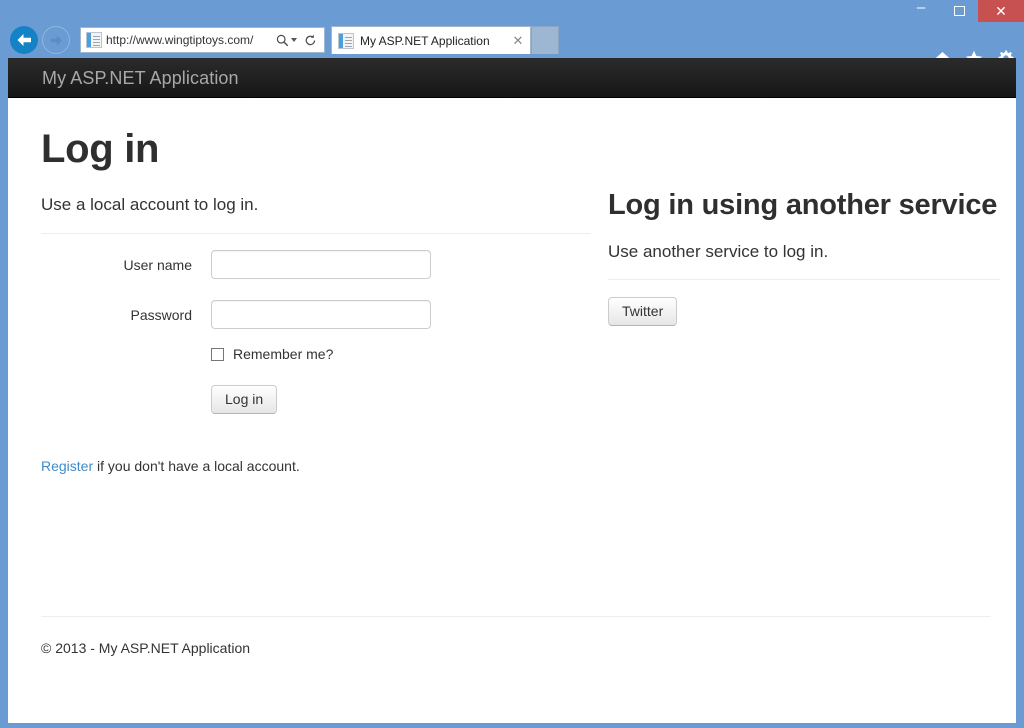  I want to click on site-brand: My ASP.NET Application, so click(123, 78).